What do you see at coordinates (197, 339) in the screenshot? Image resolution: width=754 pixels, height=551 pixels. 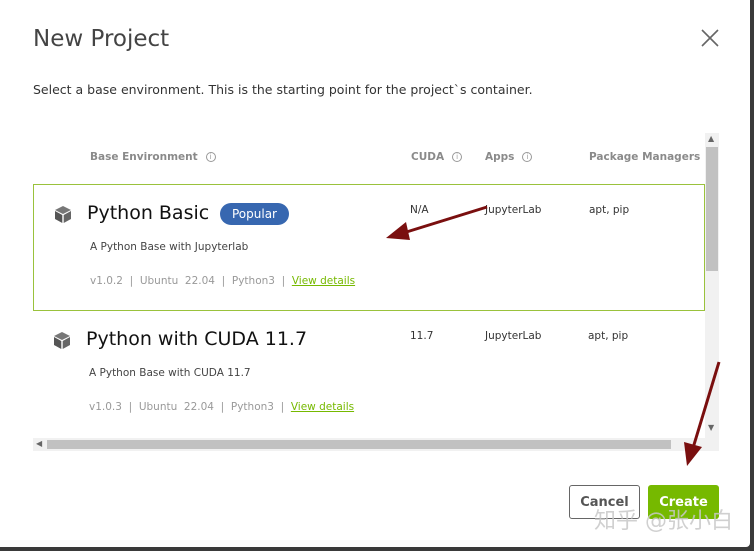 I see `environment-name: Python with CUDA 11.7` at bounding box center [197, 339].